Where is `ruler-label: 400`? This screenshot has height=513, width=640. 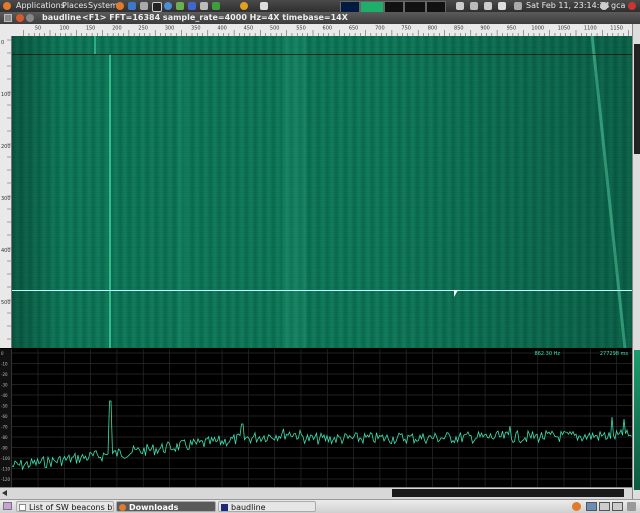 ruler-label: 400 is located at coordinates (222, 29).